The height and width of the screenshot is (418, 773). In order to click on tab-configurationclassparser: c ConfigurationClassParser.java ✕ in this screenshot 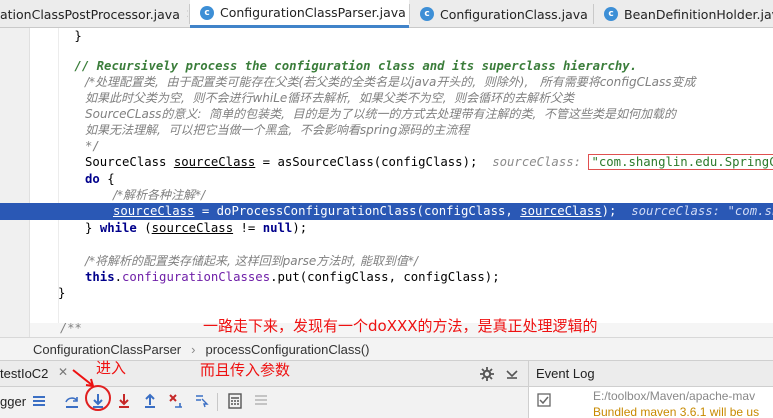, I will do `click(299, 14)`.